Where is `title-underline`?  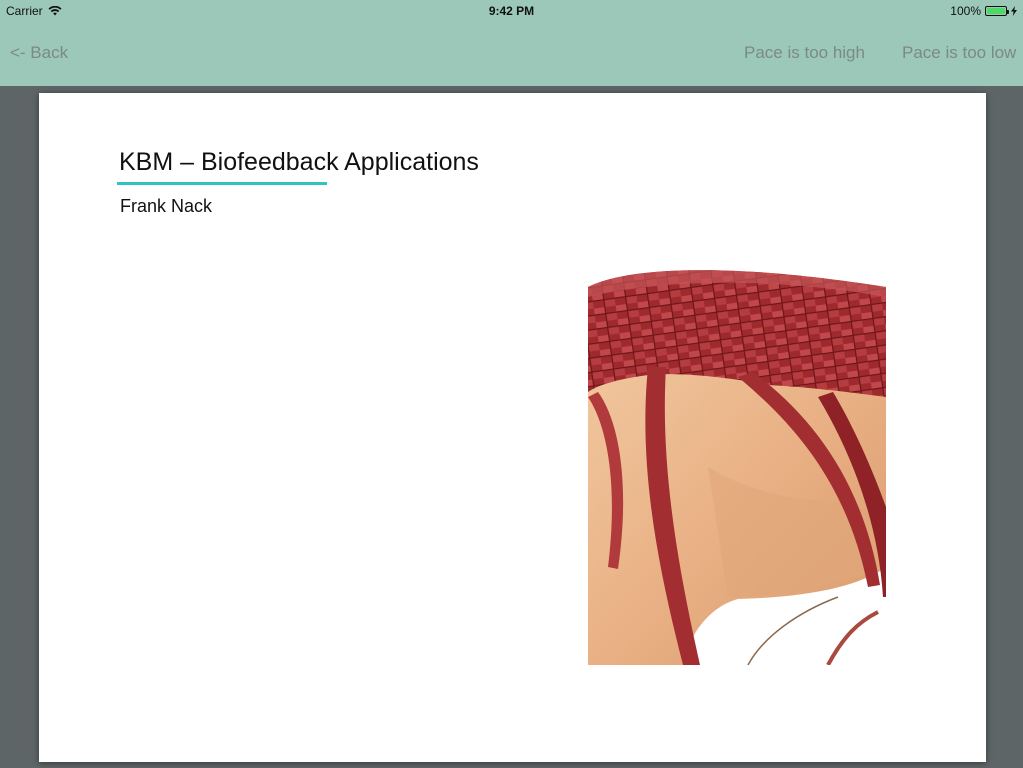 title-underline is located at coordinates (222, 183).